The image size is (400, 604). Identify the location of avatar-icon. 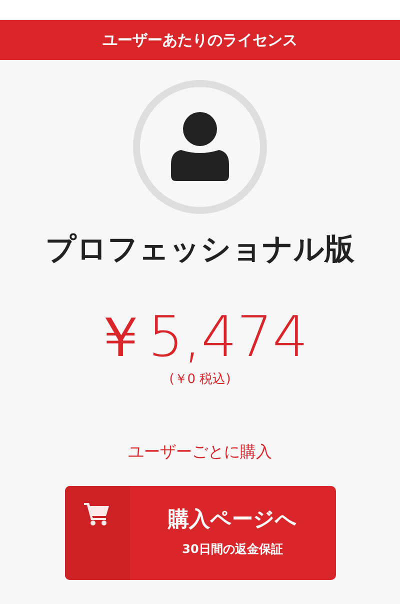
(200, 147).